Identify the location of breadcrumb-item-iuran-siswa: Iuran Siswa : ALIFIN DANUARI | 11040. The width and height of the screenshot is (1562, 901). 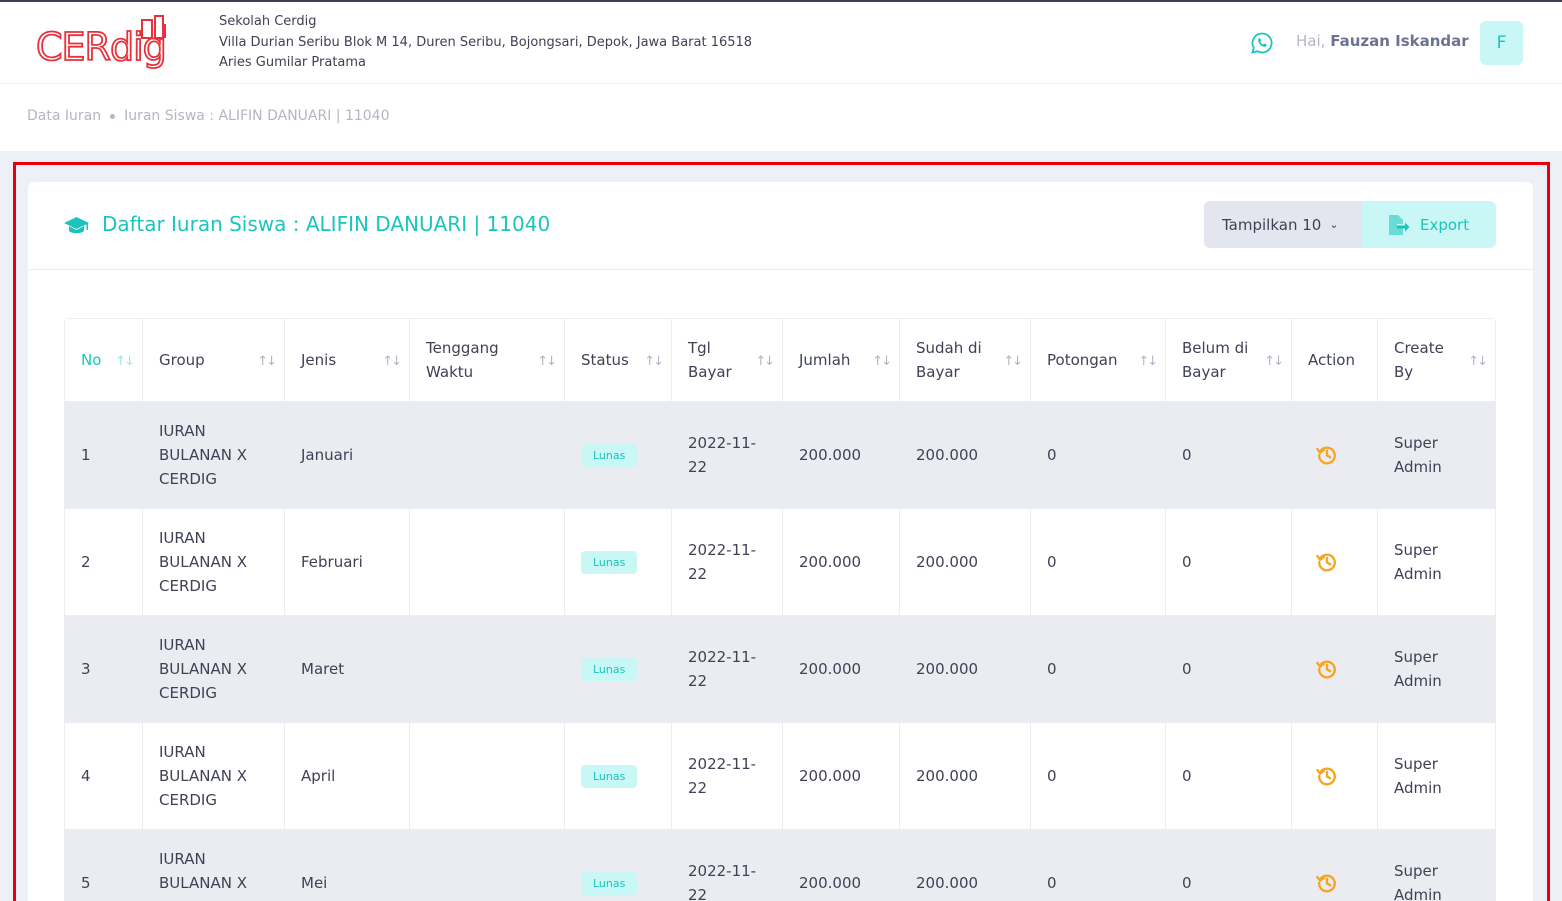
(256, 116).